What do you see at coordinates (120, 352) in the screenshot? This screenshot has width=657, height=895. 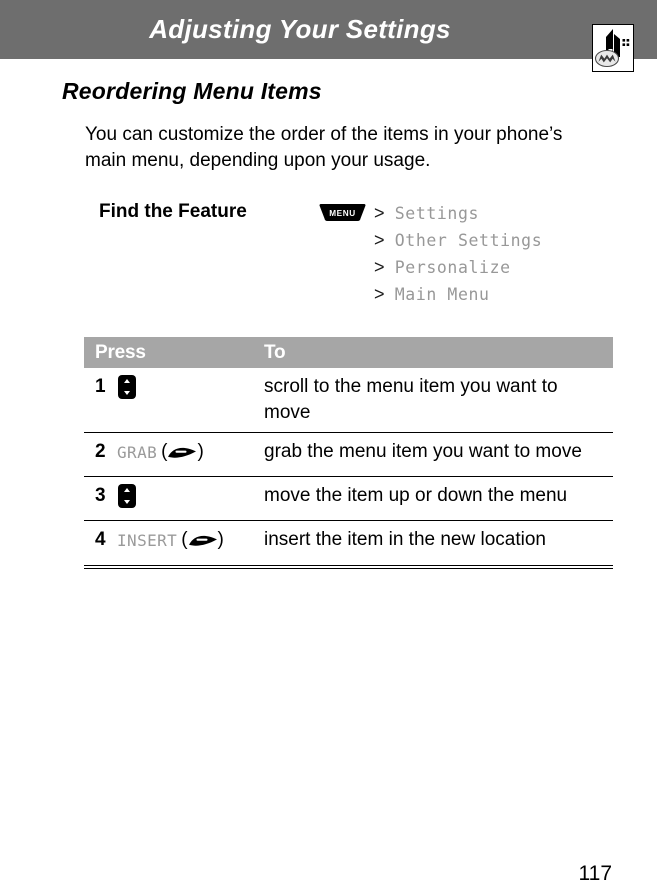 I see `column-header-press: Press` at bounding box center [120, 352].